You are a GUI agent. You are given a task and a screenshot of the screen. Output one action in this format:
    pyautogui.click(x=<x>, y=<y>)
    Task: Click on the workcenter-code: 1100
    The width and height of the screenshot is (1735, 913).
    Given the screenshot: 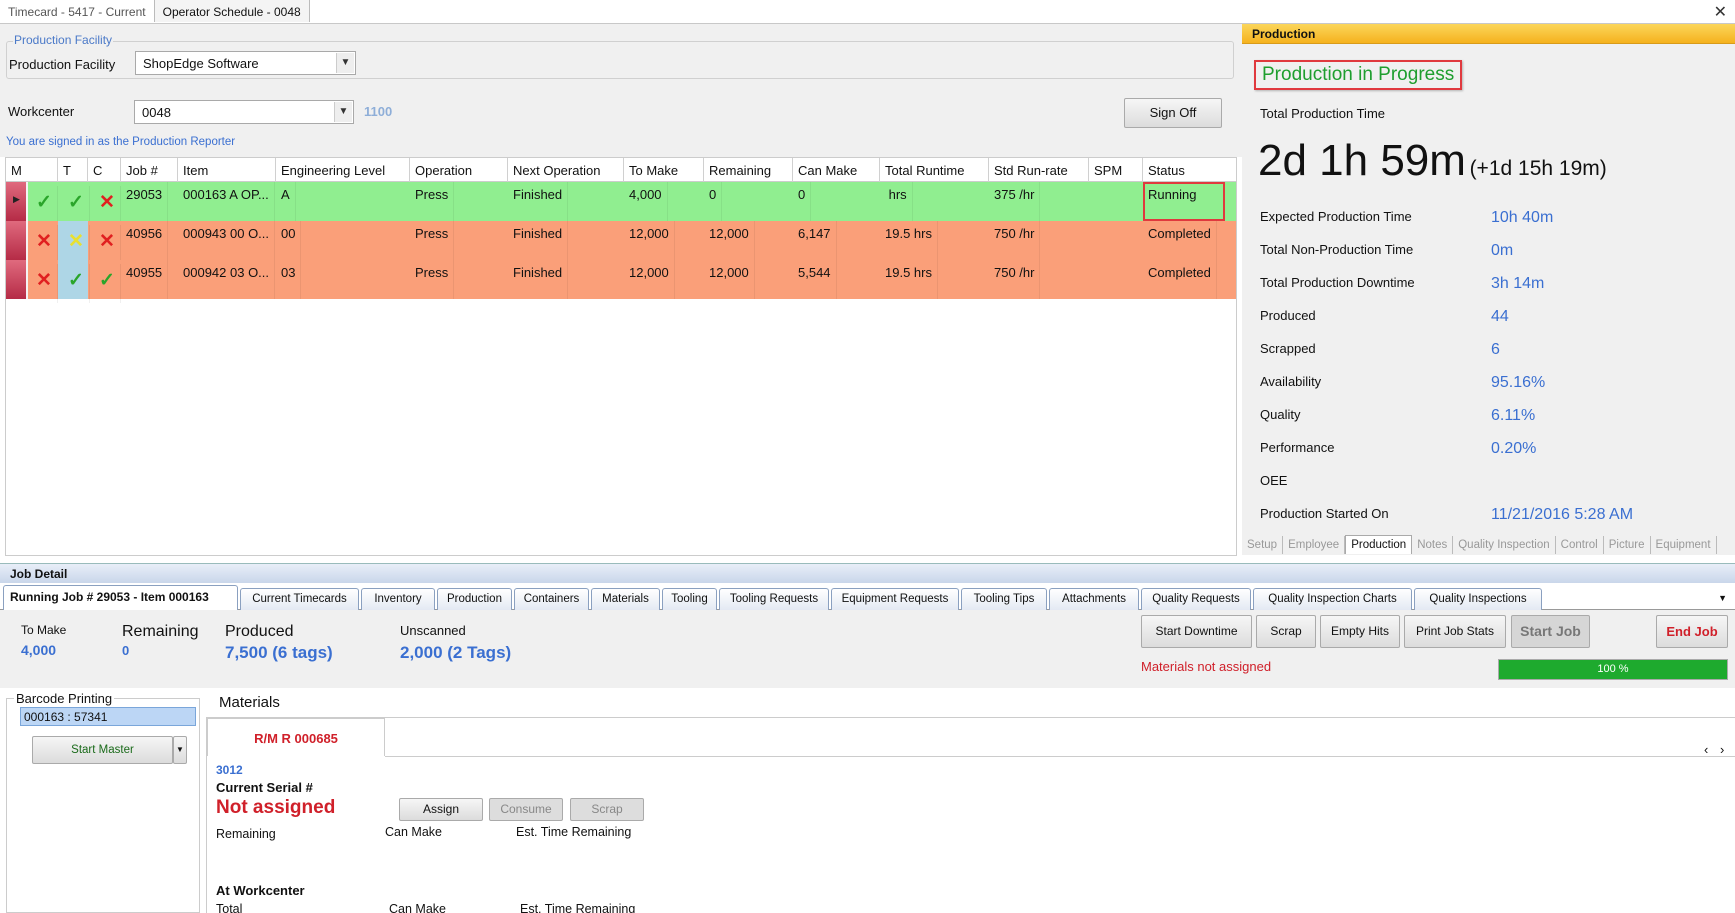 What is the action you would take?
    pyautogui.click(x=378, y=111)
    